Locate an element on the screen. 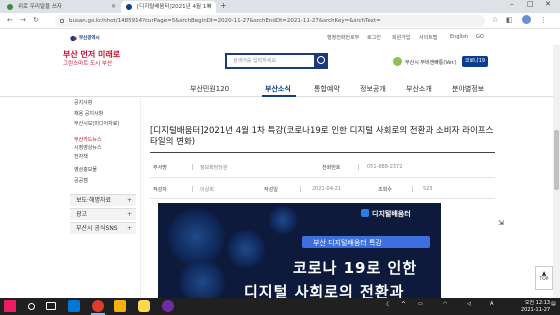  close-window-icon: ✕ is located at coordinates (548, 4).